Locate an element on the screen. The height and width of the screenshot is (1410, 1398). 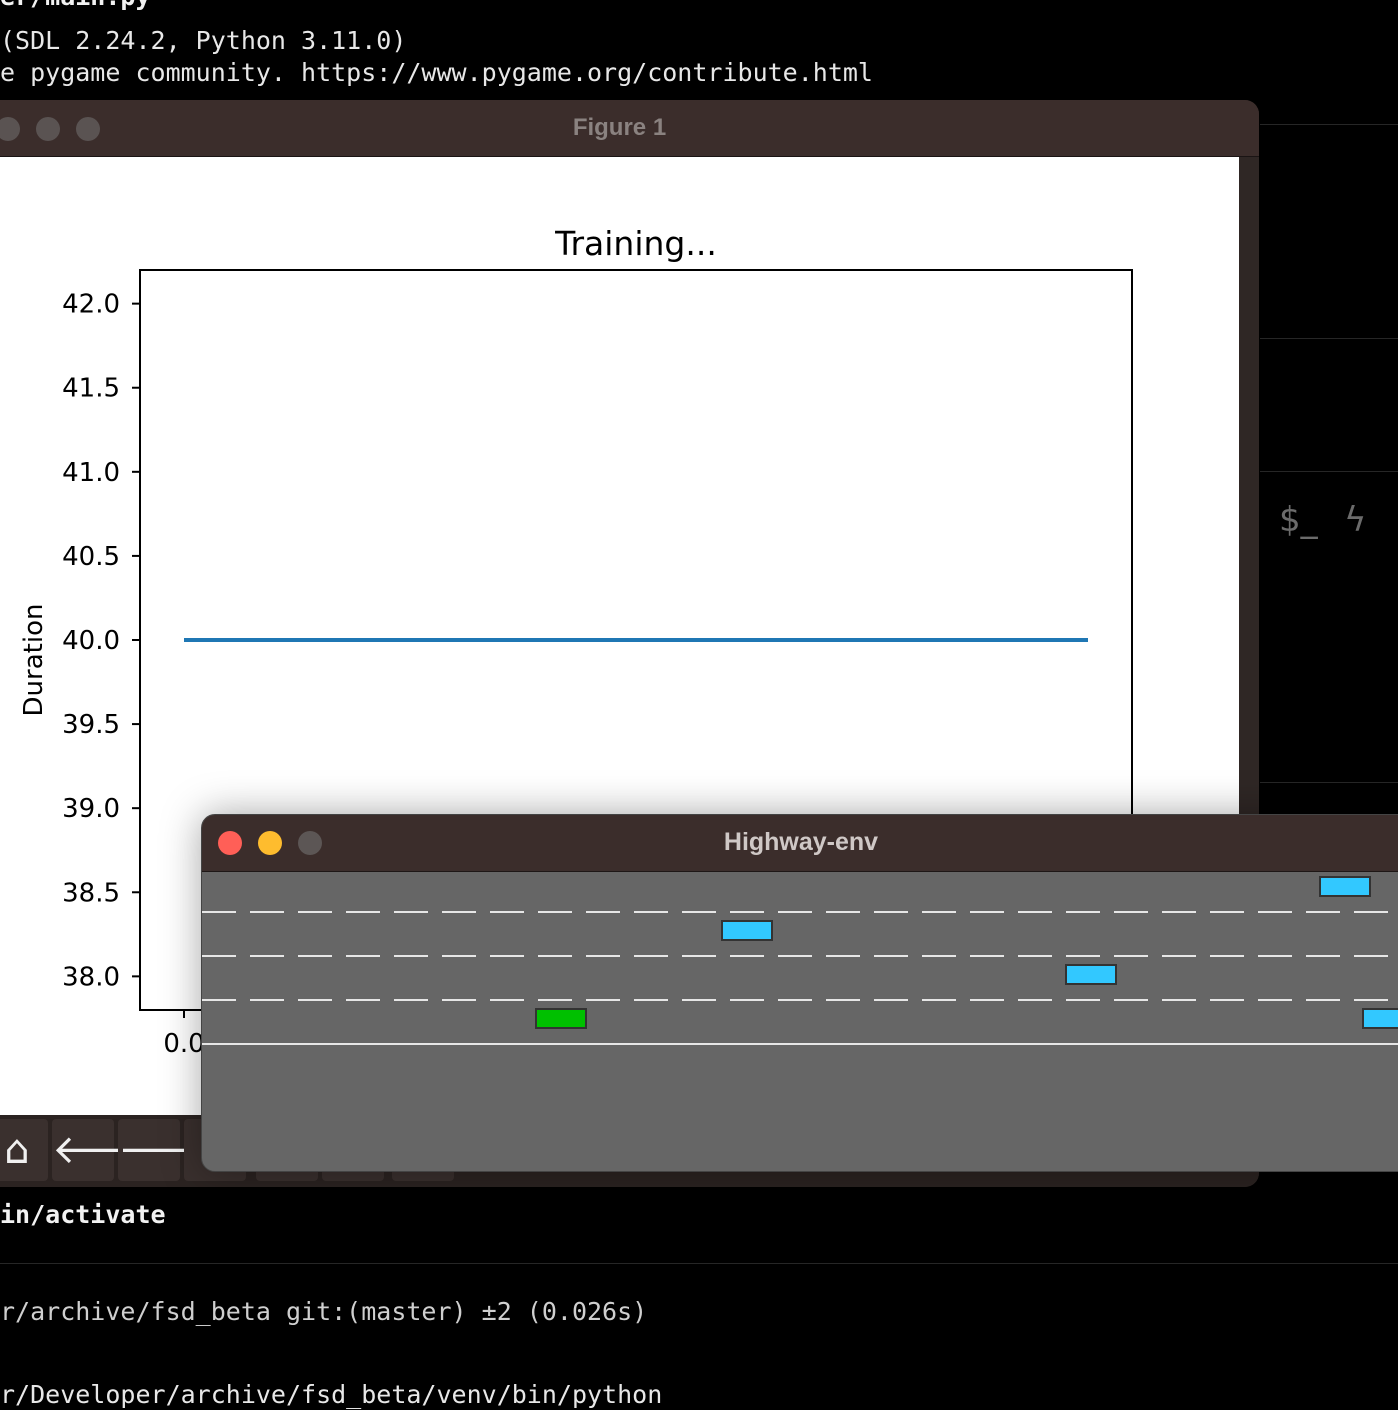
terminal-line: in/activate is located at coordinates (83, 1214).